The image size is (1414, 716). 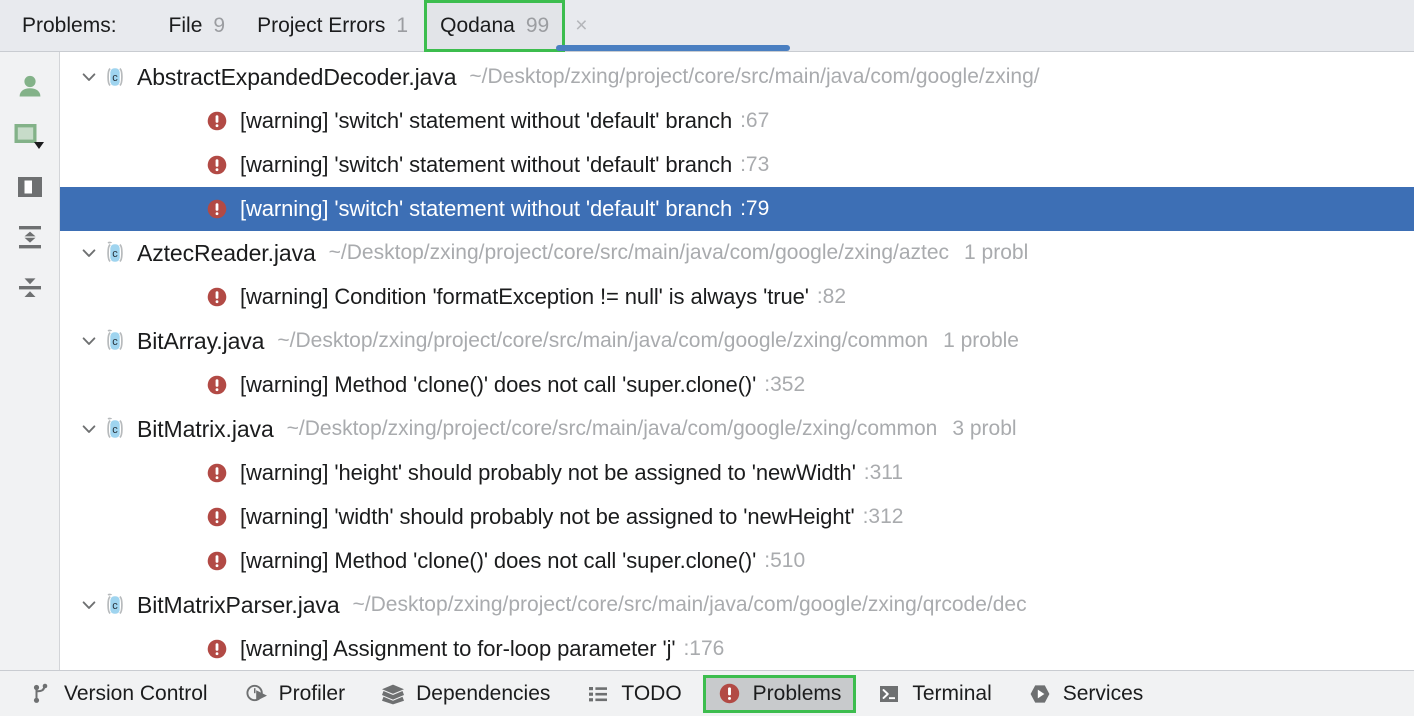 I want to click on profiler-icon, so click(x=256, y=694).